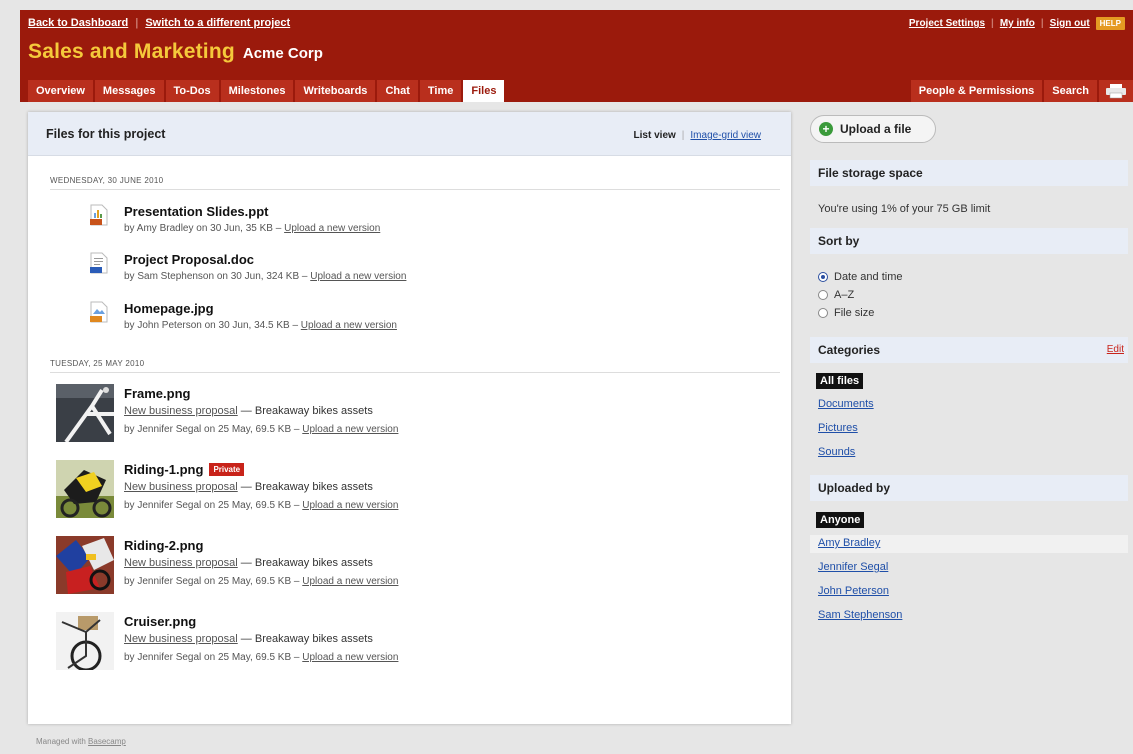 This screenshot has width=1133, height=754. I want to click on plus-icon: +, so click(826, 129).